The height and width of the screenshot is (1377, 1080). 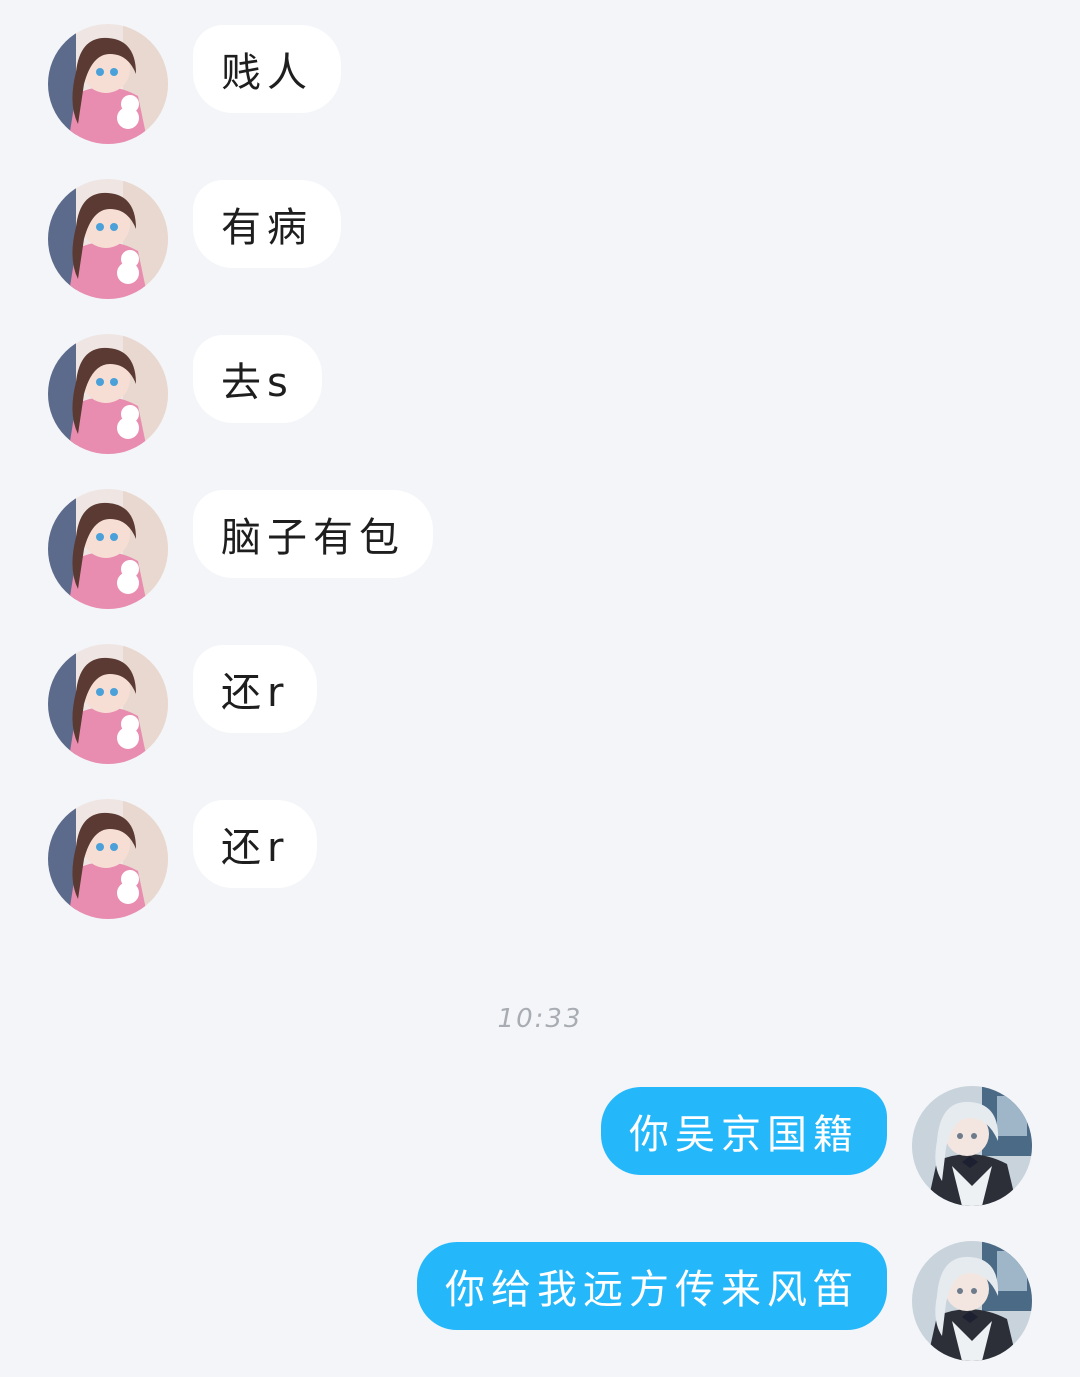 I want to click on outgoing-message-bubble: 你给我远方传来风笛, so click(x=652, y=1286).